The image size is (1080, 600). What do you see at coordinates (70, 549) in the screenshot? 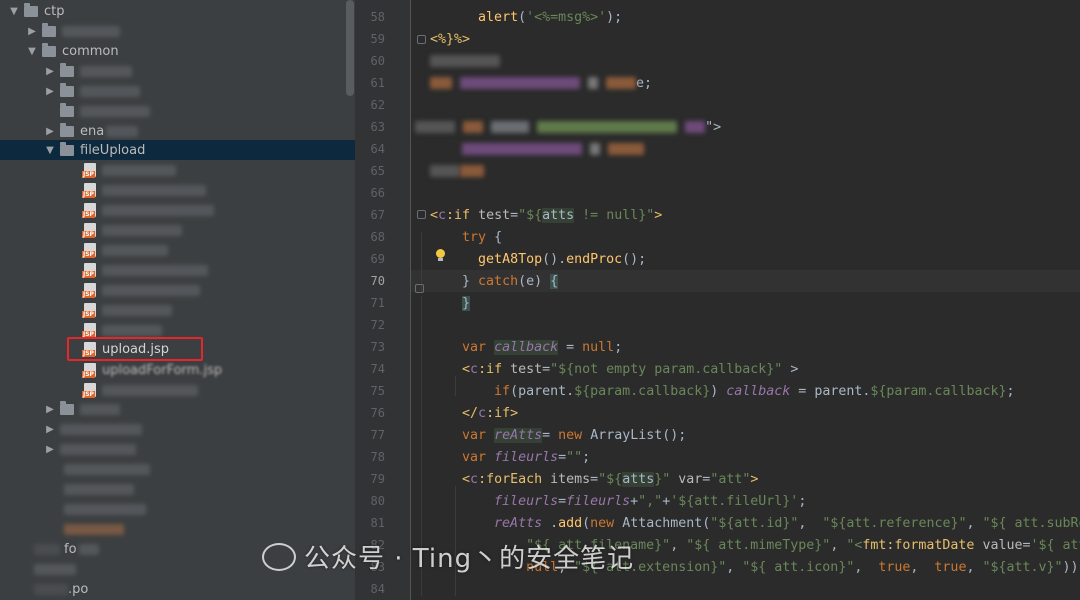
I see `tree-item-label: fo` at bounding box center [70, 549].